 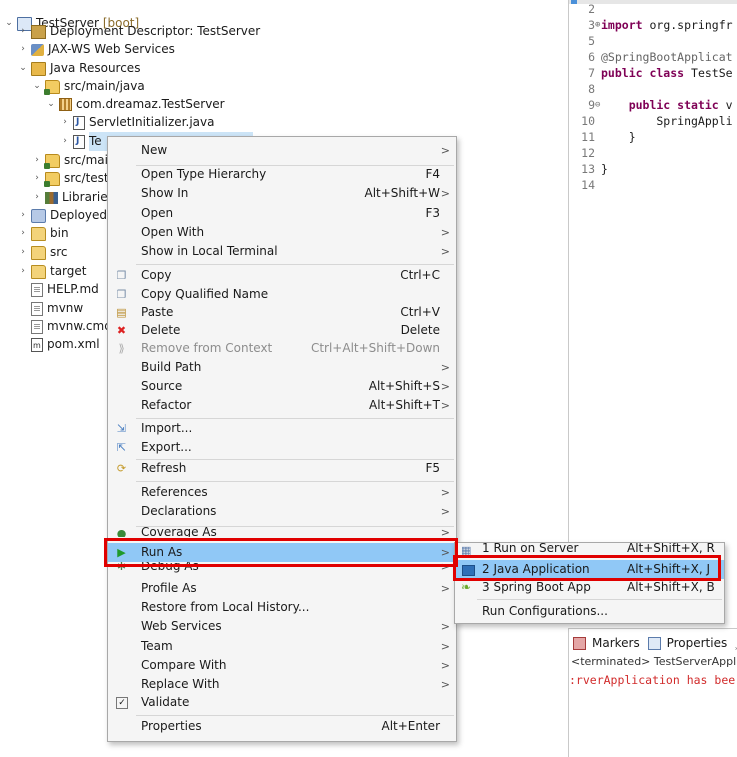 I want to click on tree-item-label: com.dreamaz.TestServer, so click(x=150, y=104).